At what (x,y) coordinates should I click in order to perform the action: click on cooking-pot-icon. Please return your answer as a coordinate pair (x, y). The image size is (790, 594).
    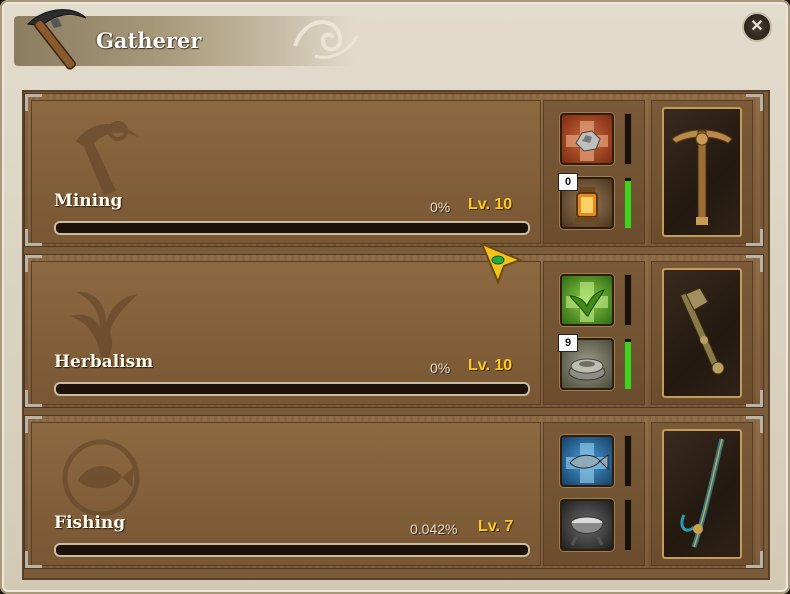
    Looking at the image, I should click on (587, 531).